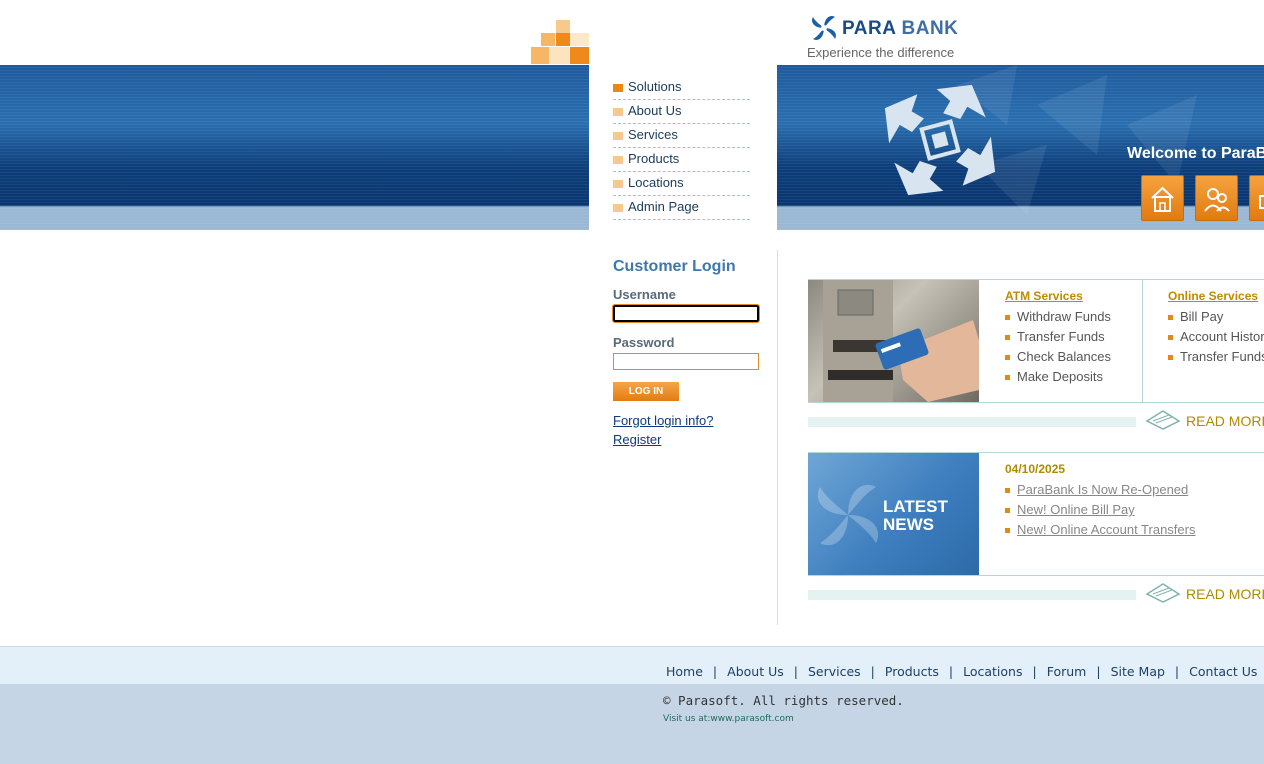 The height and width of the screenshot is (764, 1264). What do you see at coordinates (681, 136) in the screenshot?
I see `menu-item-services: Services` at bounding box center [681, 136].